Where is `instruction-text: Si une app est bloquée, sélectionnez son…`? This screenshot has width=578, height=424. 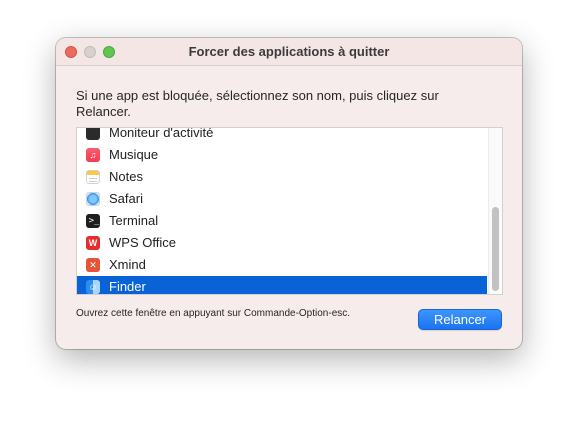
instruction-text: Si une app est bloquée, sélectionnez son… is located at coordinates (257, 103).